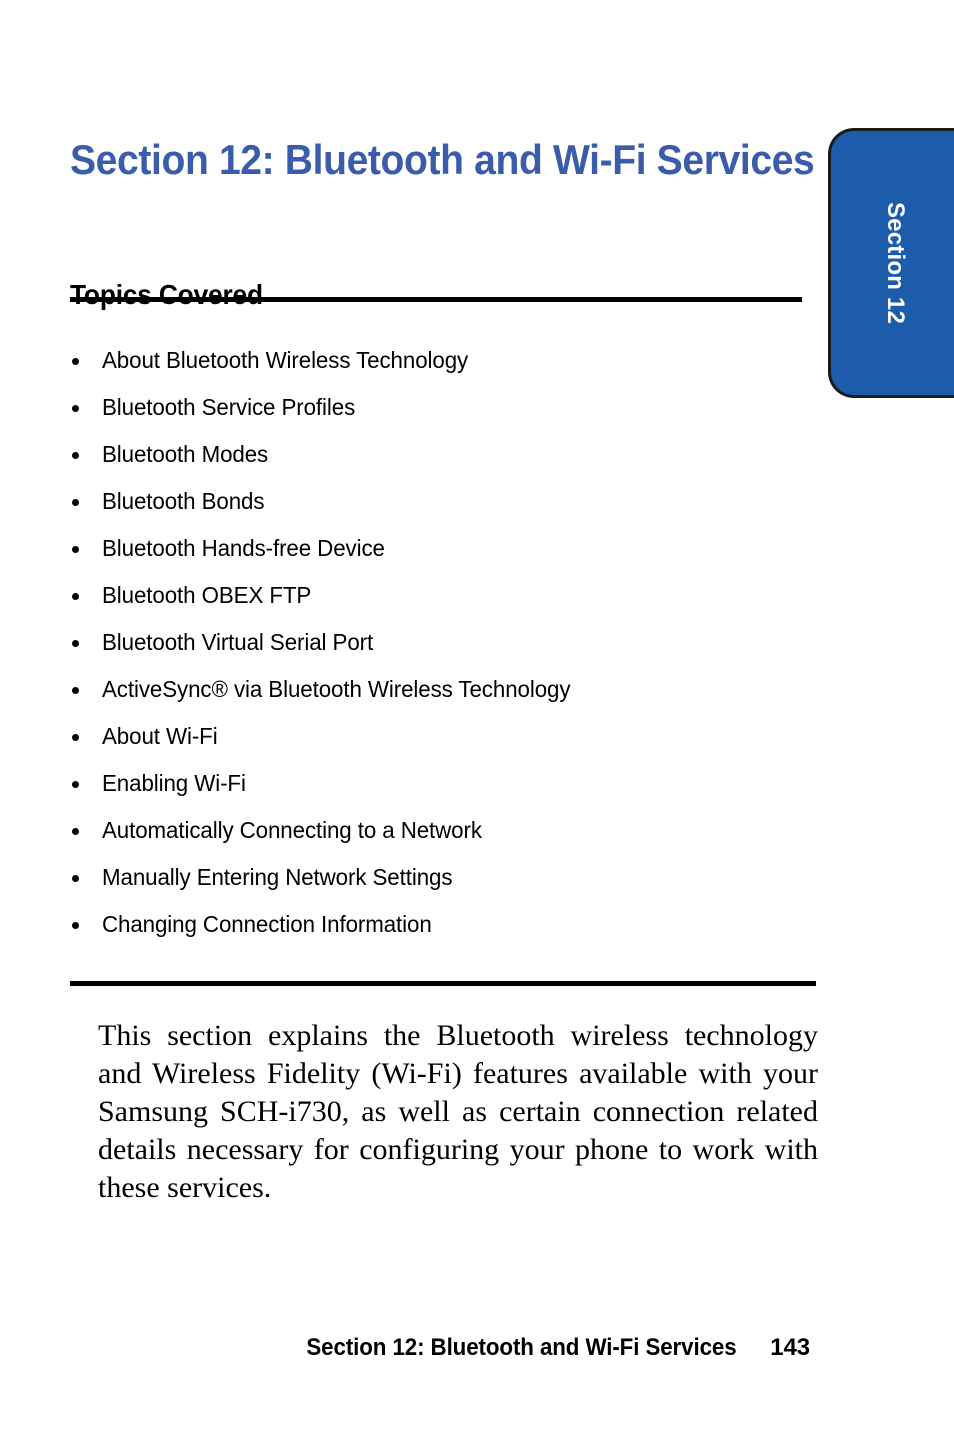  Describe the element at coordinates (166, 295) in the screenshot. I see `topics-covered-heading: Topics Covered` at that location.